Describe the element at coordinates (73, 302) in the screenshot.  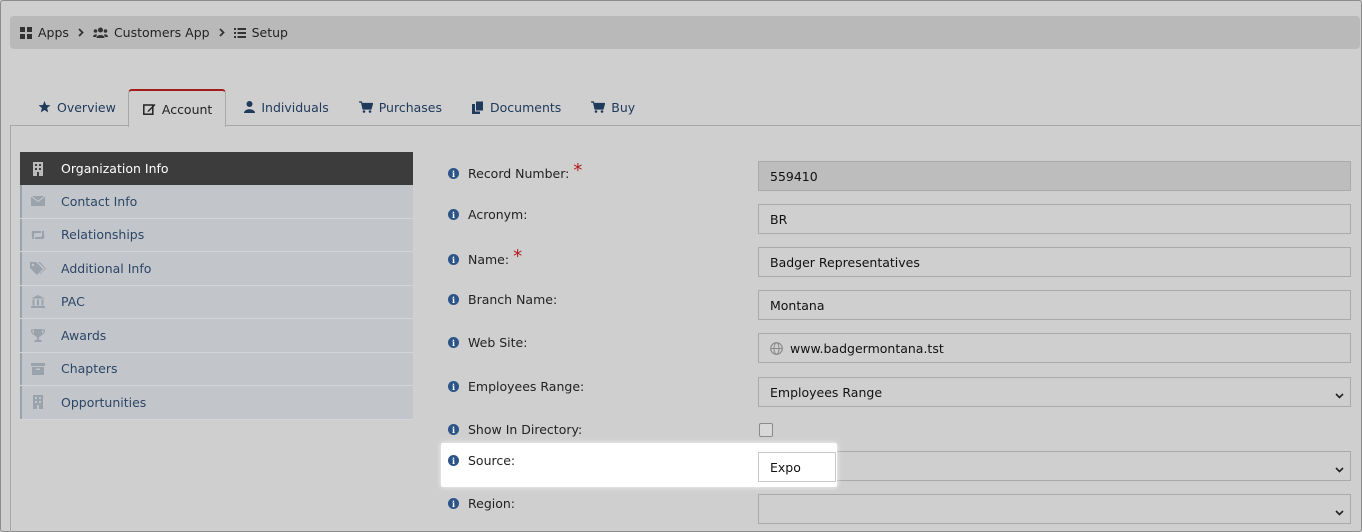
I see `sidebar-item-label: PAC` at that location.